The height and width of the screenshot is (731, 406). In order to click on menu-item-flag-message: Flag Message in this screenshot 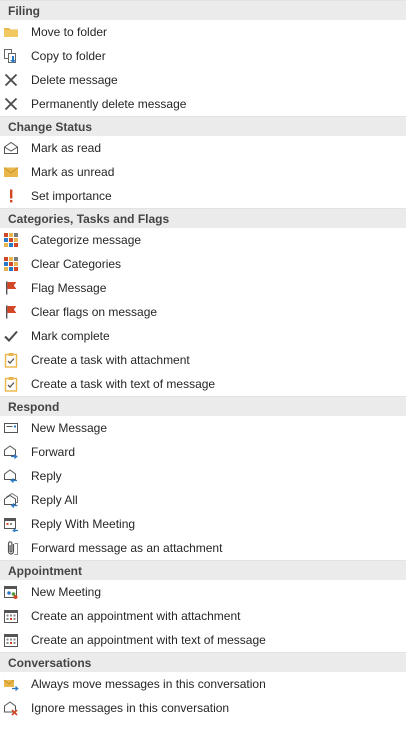, I will do `click(203, 288)`.